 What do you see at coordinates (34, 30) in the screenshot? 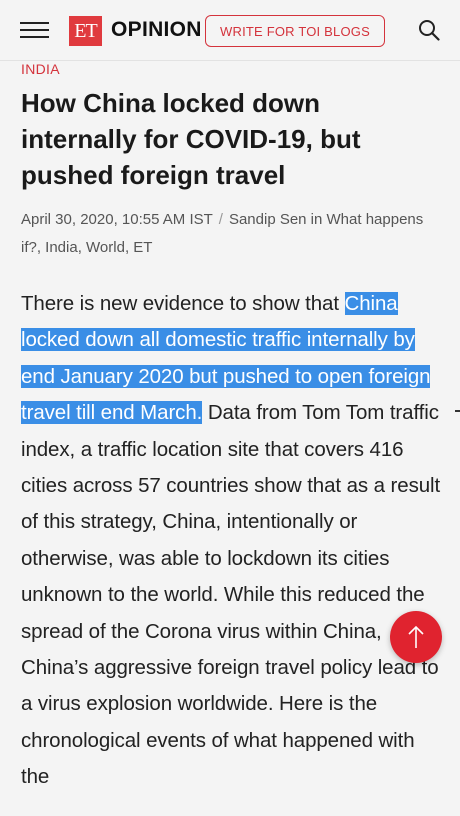
I see `hamburger-menu-icon` at bounding box center [34, 30].